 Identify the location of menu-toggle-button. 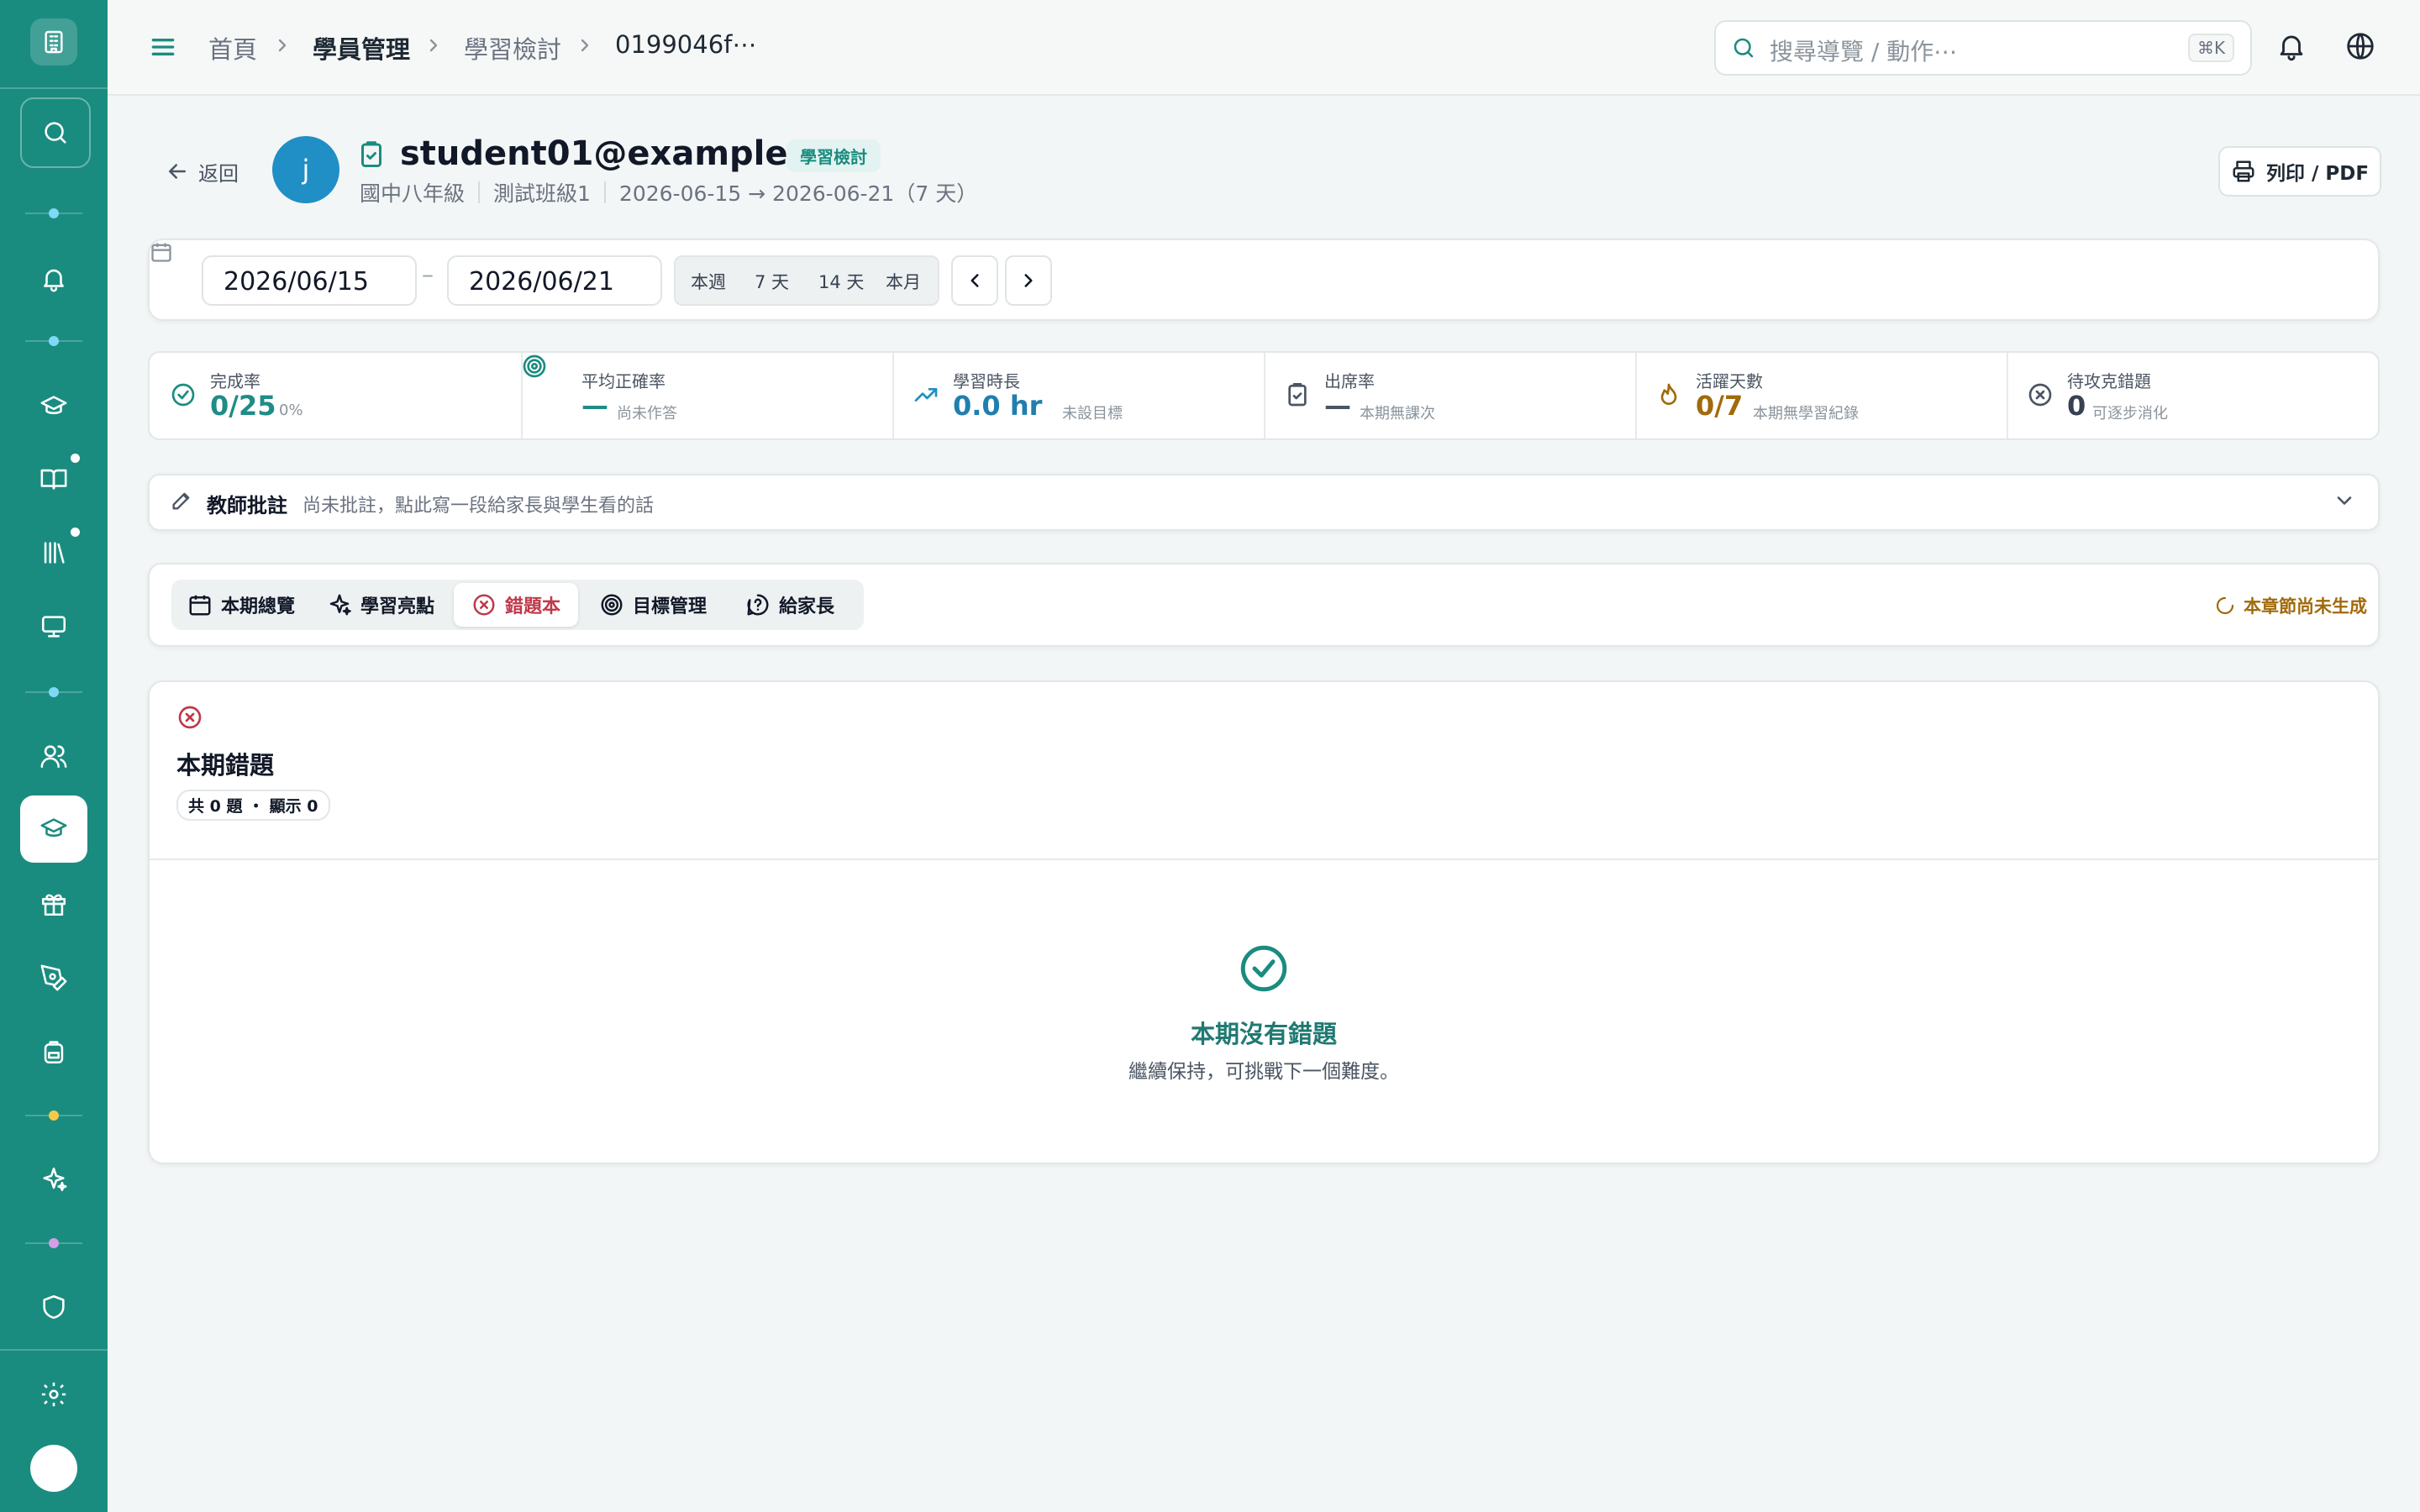
(163, 47).